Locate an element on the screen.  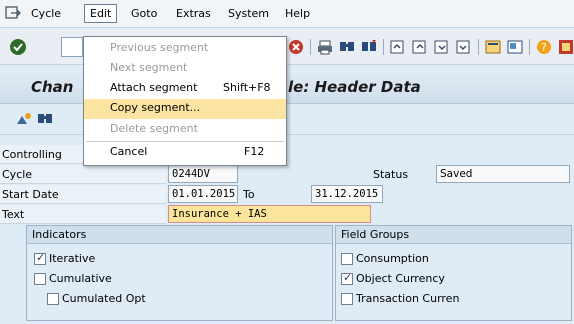
menu-item-label: Attach segment is located at coordinates (154, 87).